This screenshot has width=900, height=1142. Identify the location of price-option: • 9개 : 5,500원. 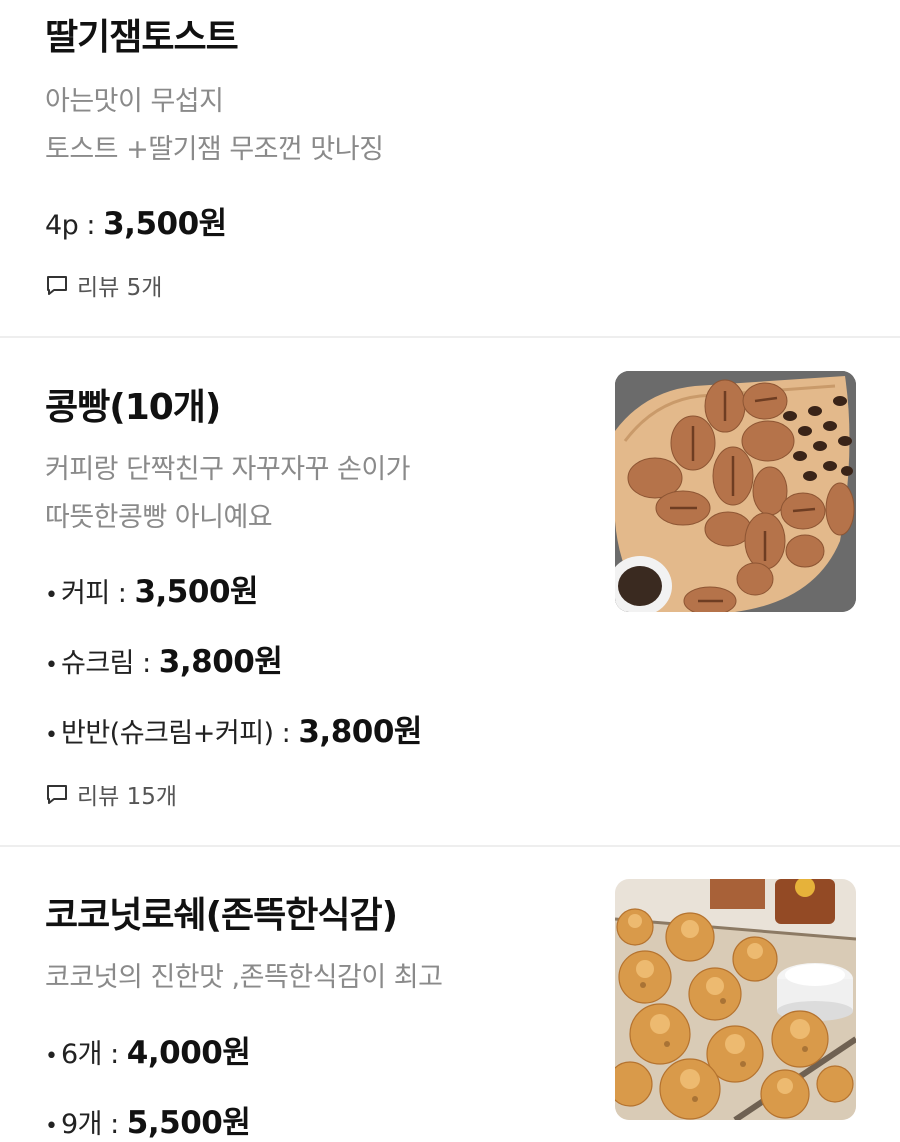
(148, 1119).